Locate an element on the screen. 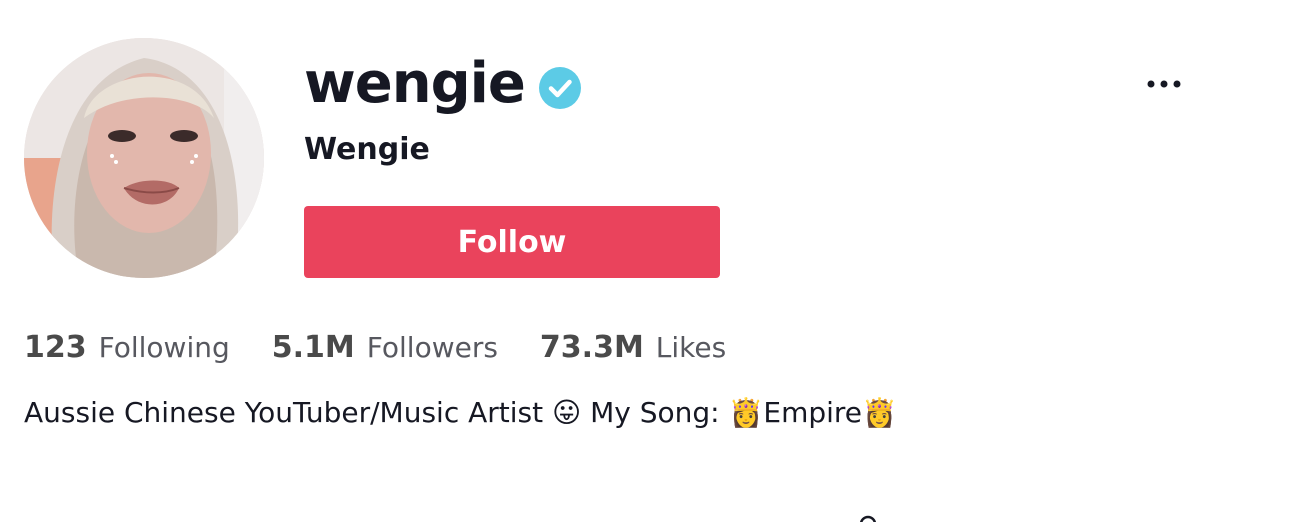 The image size is (1316, 522). bio-text-song-label: My Song: is located at coordinates (655, 412).